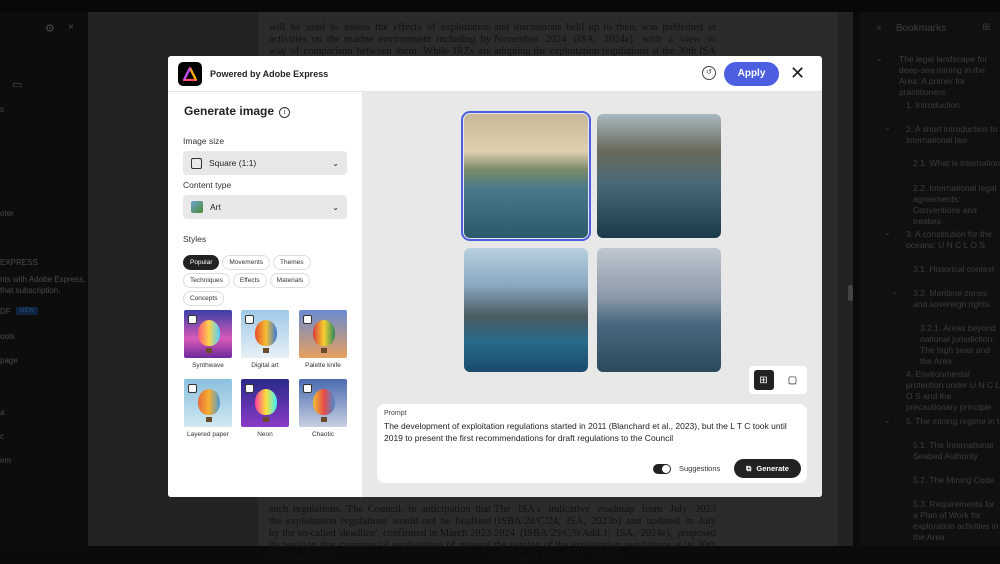 This screenshot has height=564, width=1000. I want to click on close-bookmarks-icon: ×, so click(879, 28).